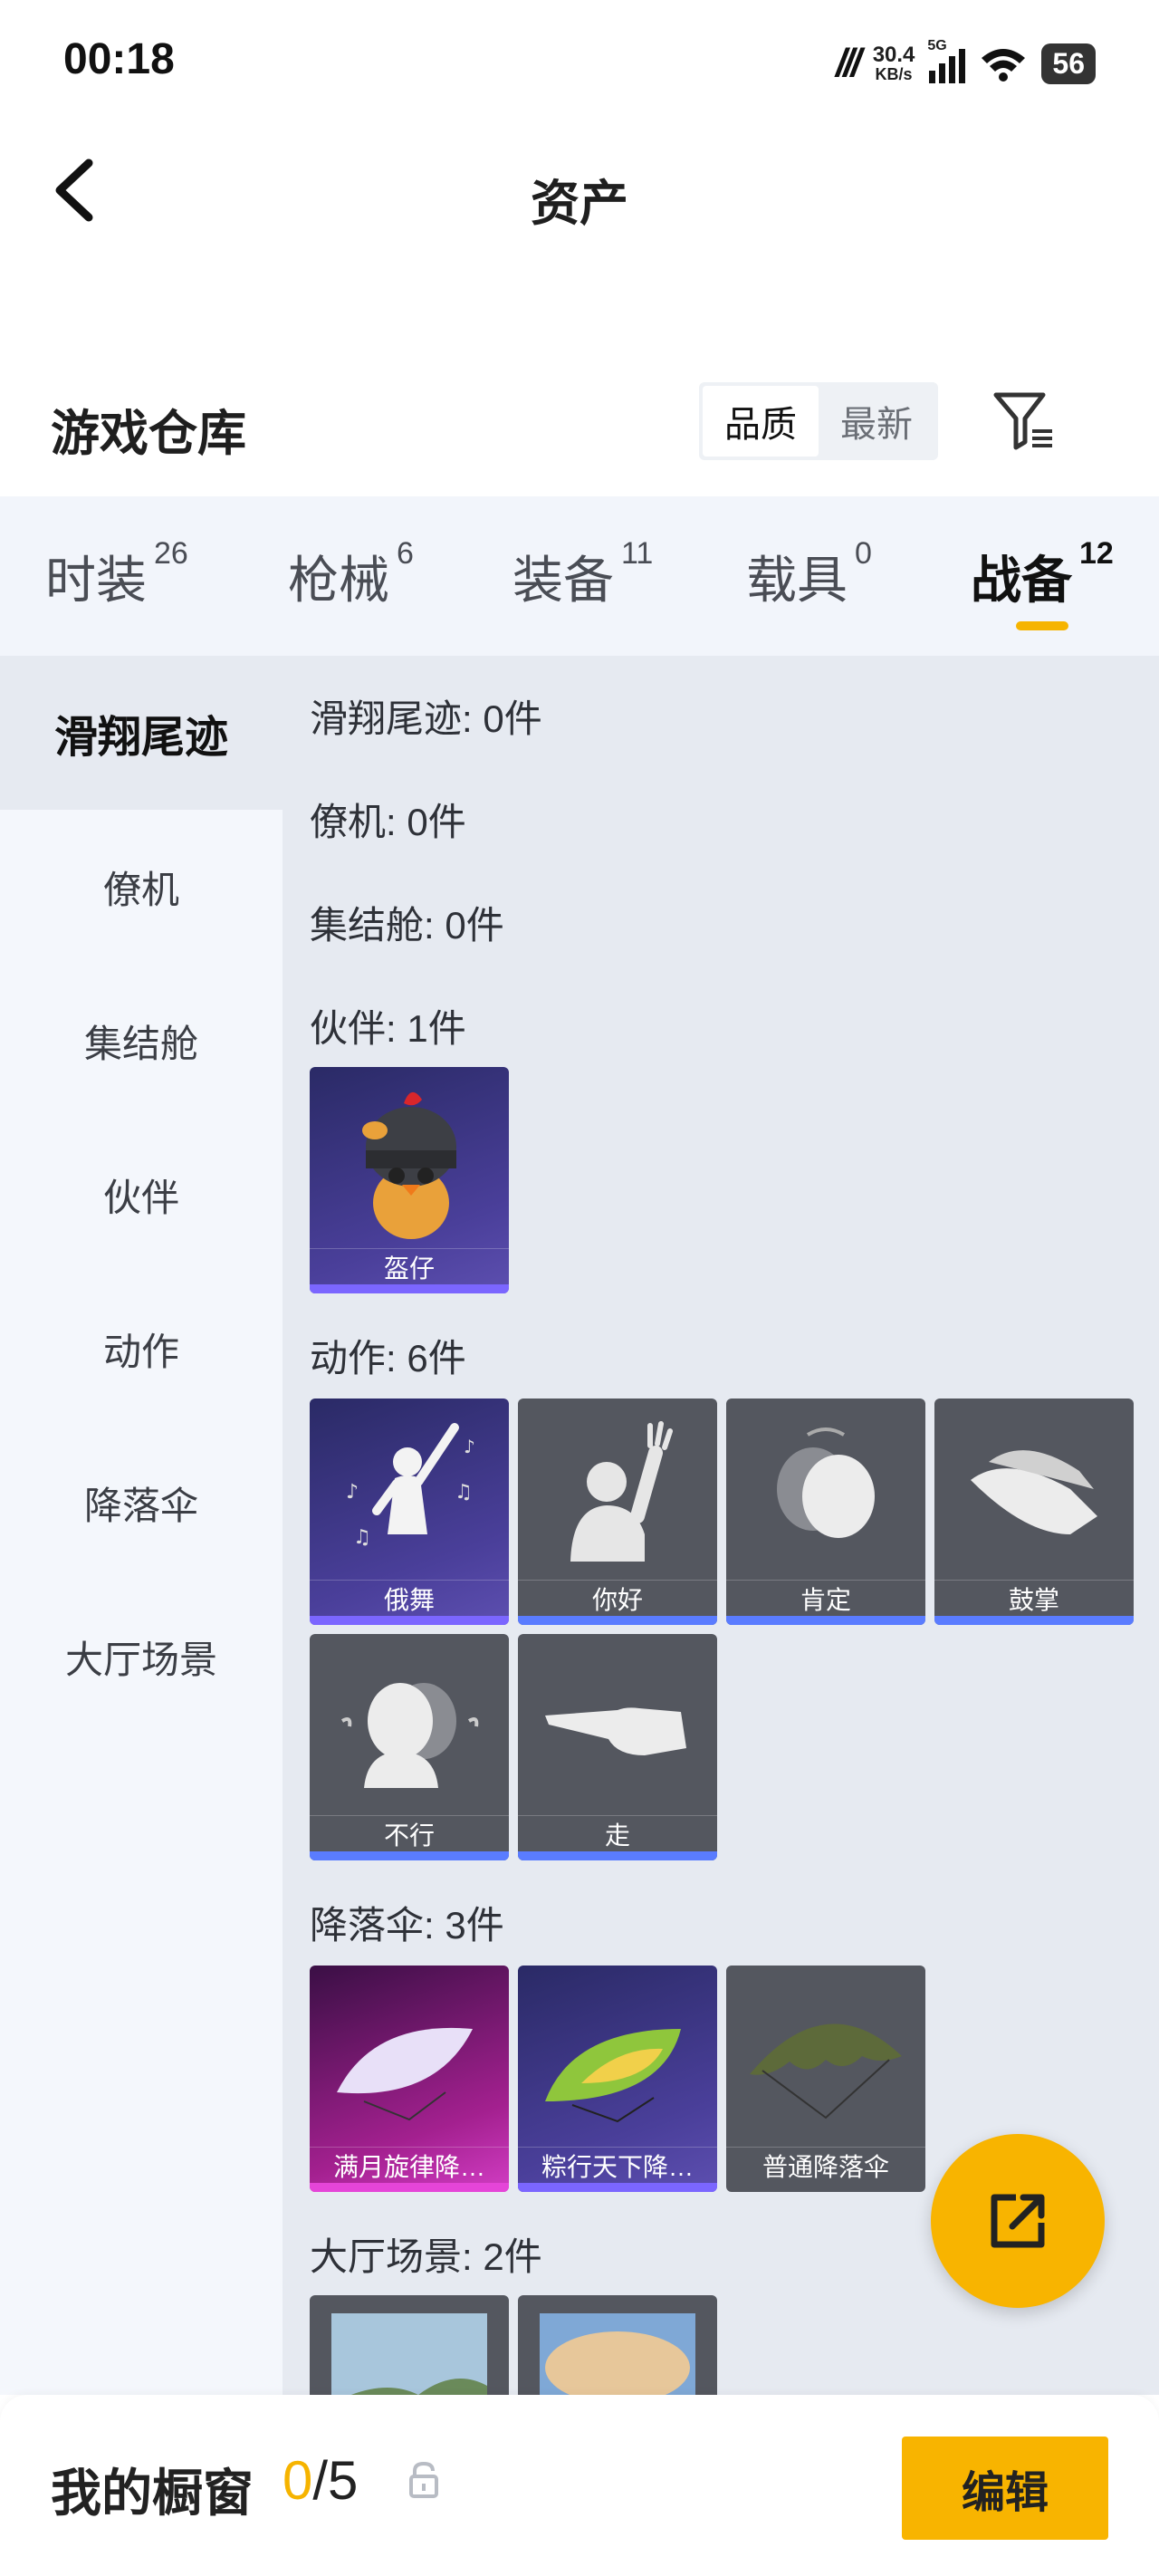 The width and height of the screenshot is (1159, 2576). Describe the element at coordinates (410, 1266) in the screenshot. I see `item-name: 盔仔` at that location.